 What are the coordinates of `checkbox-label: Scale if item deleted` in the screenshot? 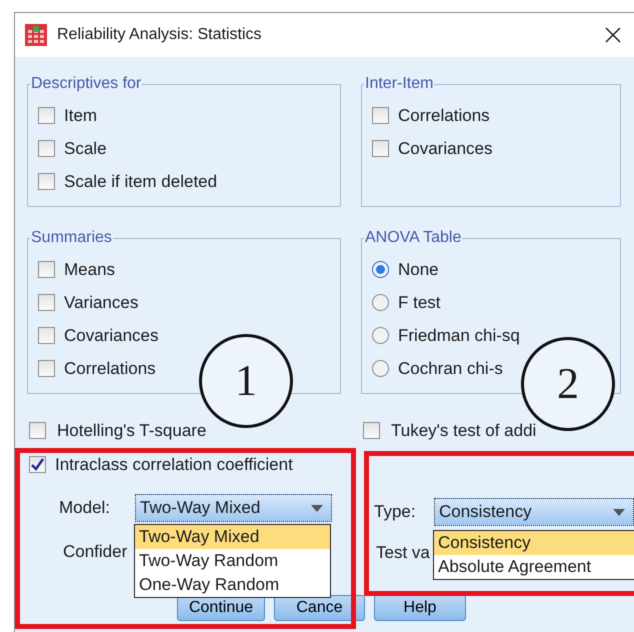 It's located at (141, 181).